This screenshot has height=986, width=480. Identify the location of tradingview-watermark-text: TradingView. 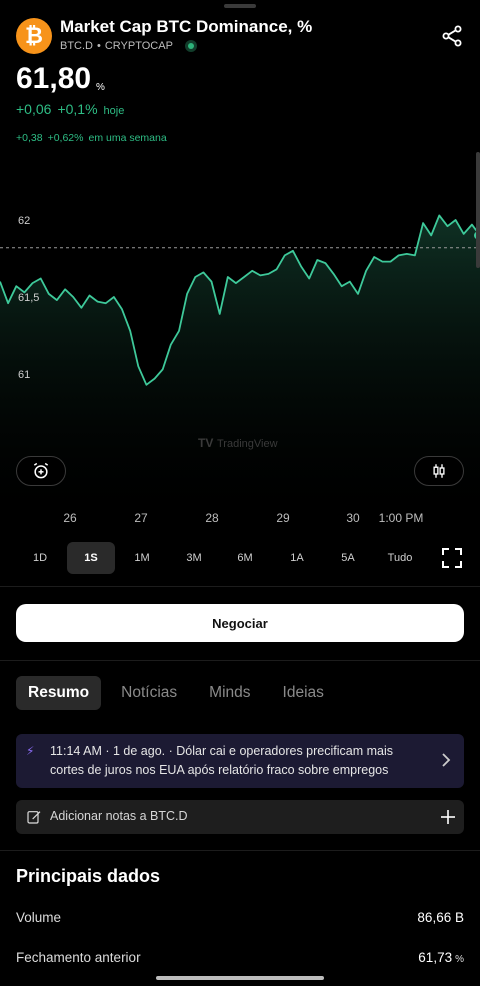
(247, 444).